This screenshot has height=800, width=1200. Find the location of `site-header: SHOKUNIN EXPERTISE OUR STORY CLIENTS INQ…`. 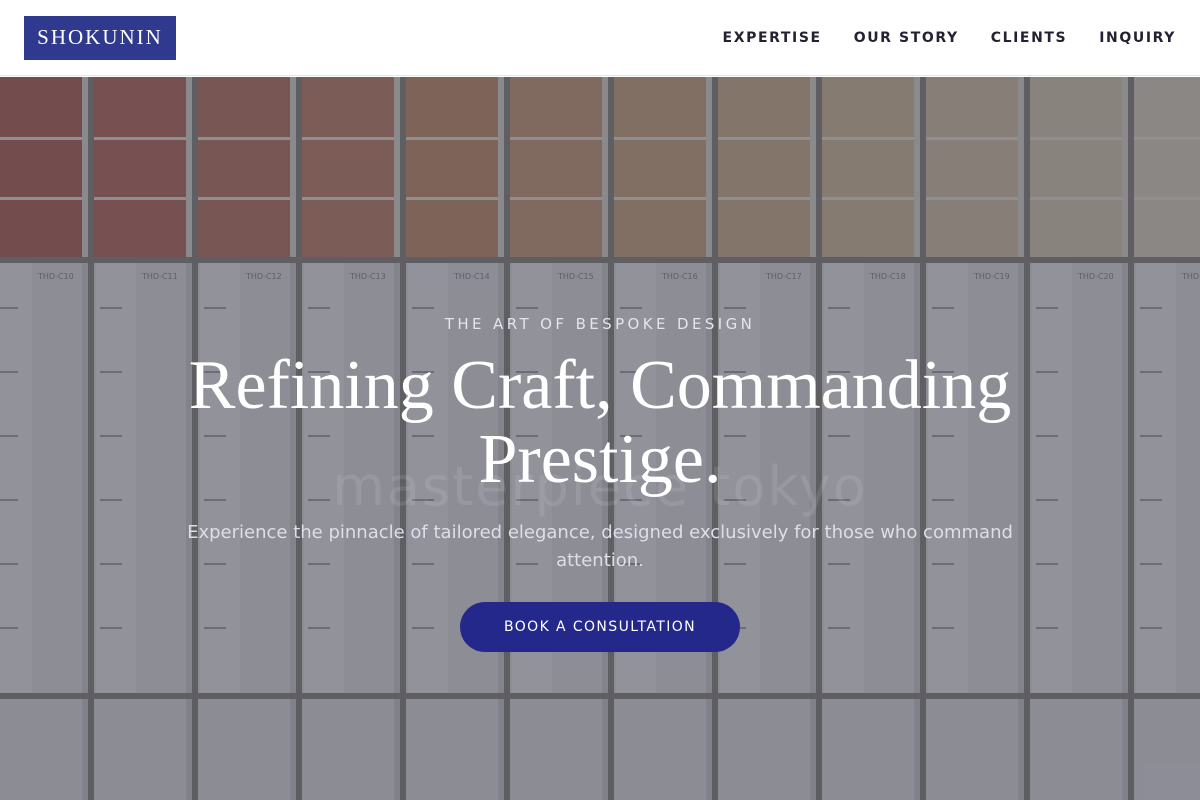

site-header: SHOKUNIN EXPERTISE OUR STORY CLIENTS INQ… is located at coordinates (600, 38).